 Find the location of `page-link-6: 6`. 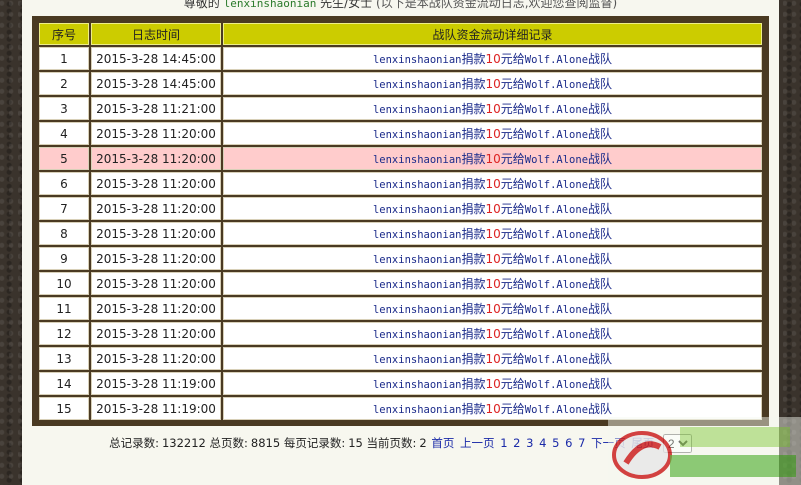

page-link-6: 6 is located at coordinates (568, 443).